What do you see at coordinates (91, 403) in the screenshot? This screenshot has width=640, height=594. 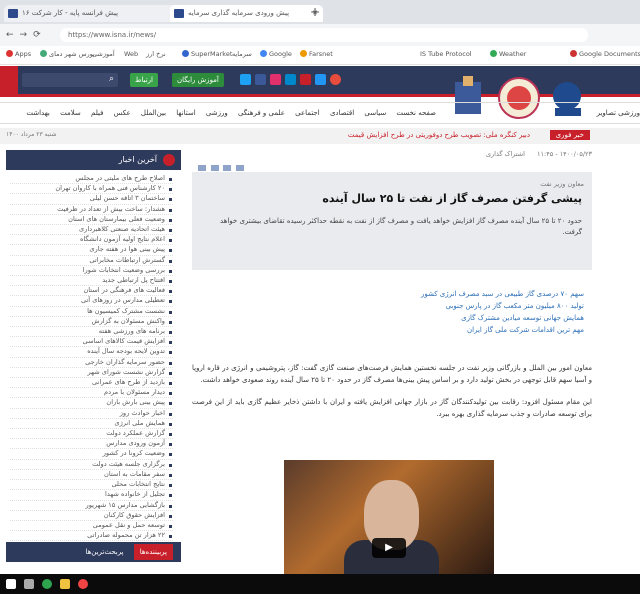 I see `latest-news-item: پیش بینی بارش باران` at bounding box center [91, 403].